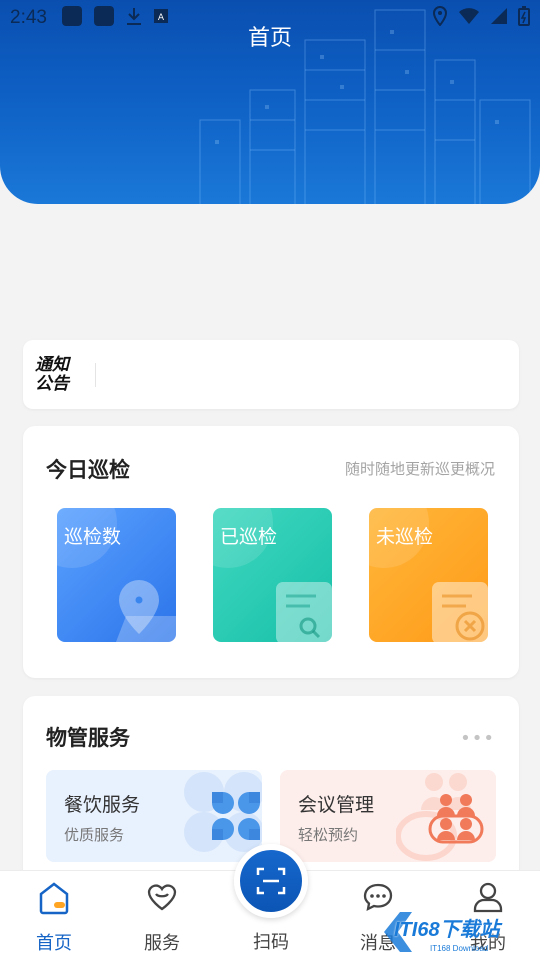  I want to click on meeting-people-icon, so click(440, 817).